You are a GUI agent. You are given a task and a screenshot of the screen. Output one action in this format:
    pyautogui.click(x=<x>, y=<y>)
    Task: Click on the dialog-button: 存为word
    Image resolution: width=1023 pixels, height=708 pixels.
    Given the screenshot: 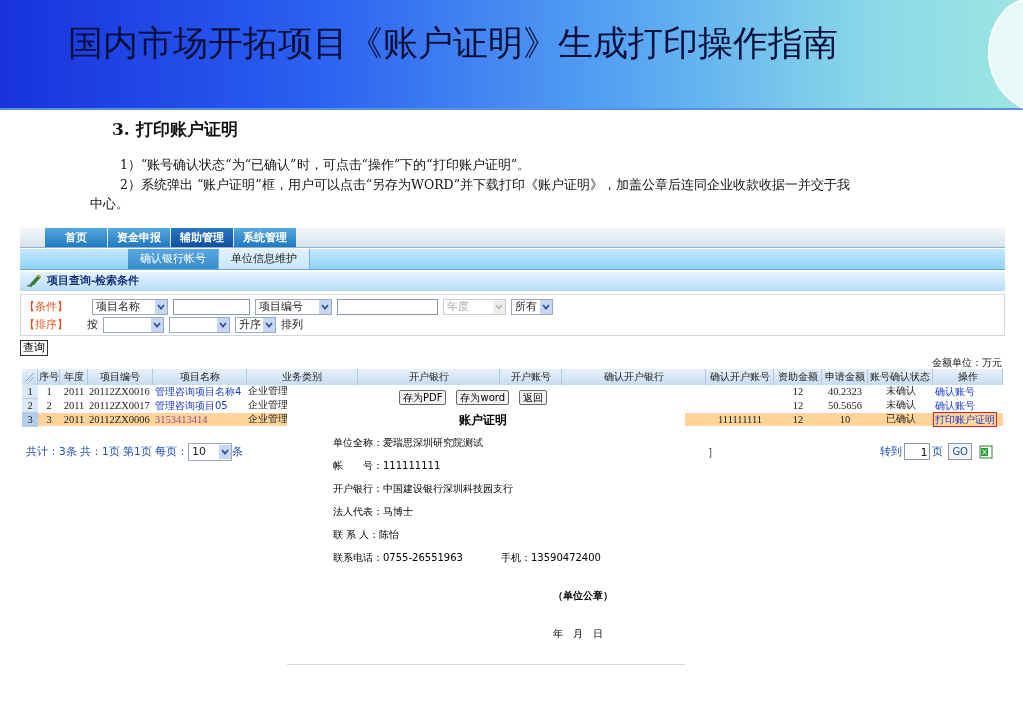 What is the action you would take?
    pyautogui.click(x=483, y=397)
    